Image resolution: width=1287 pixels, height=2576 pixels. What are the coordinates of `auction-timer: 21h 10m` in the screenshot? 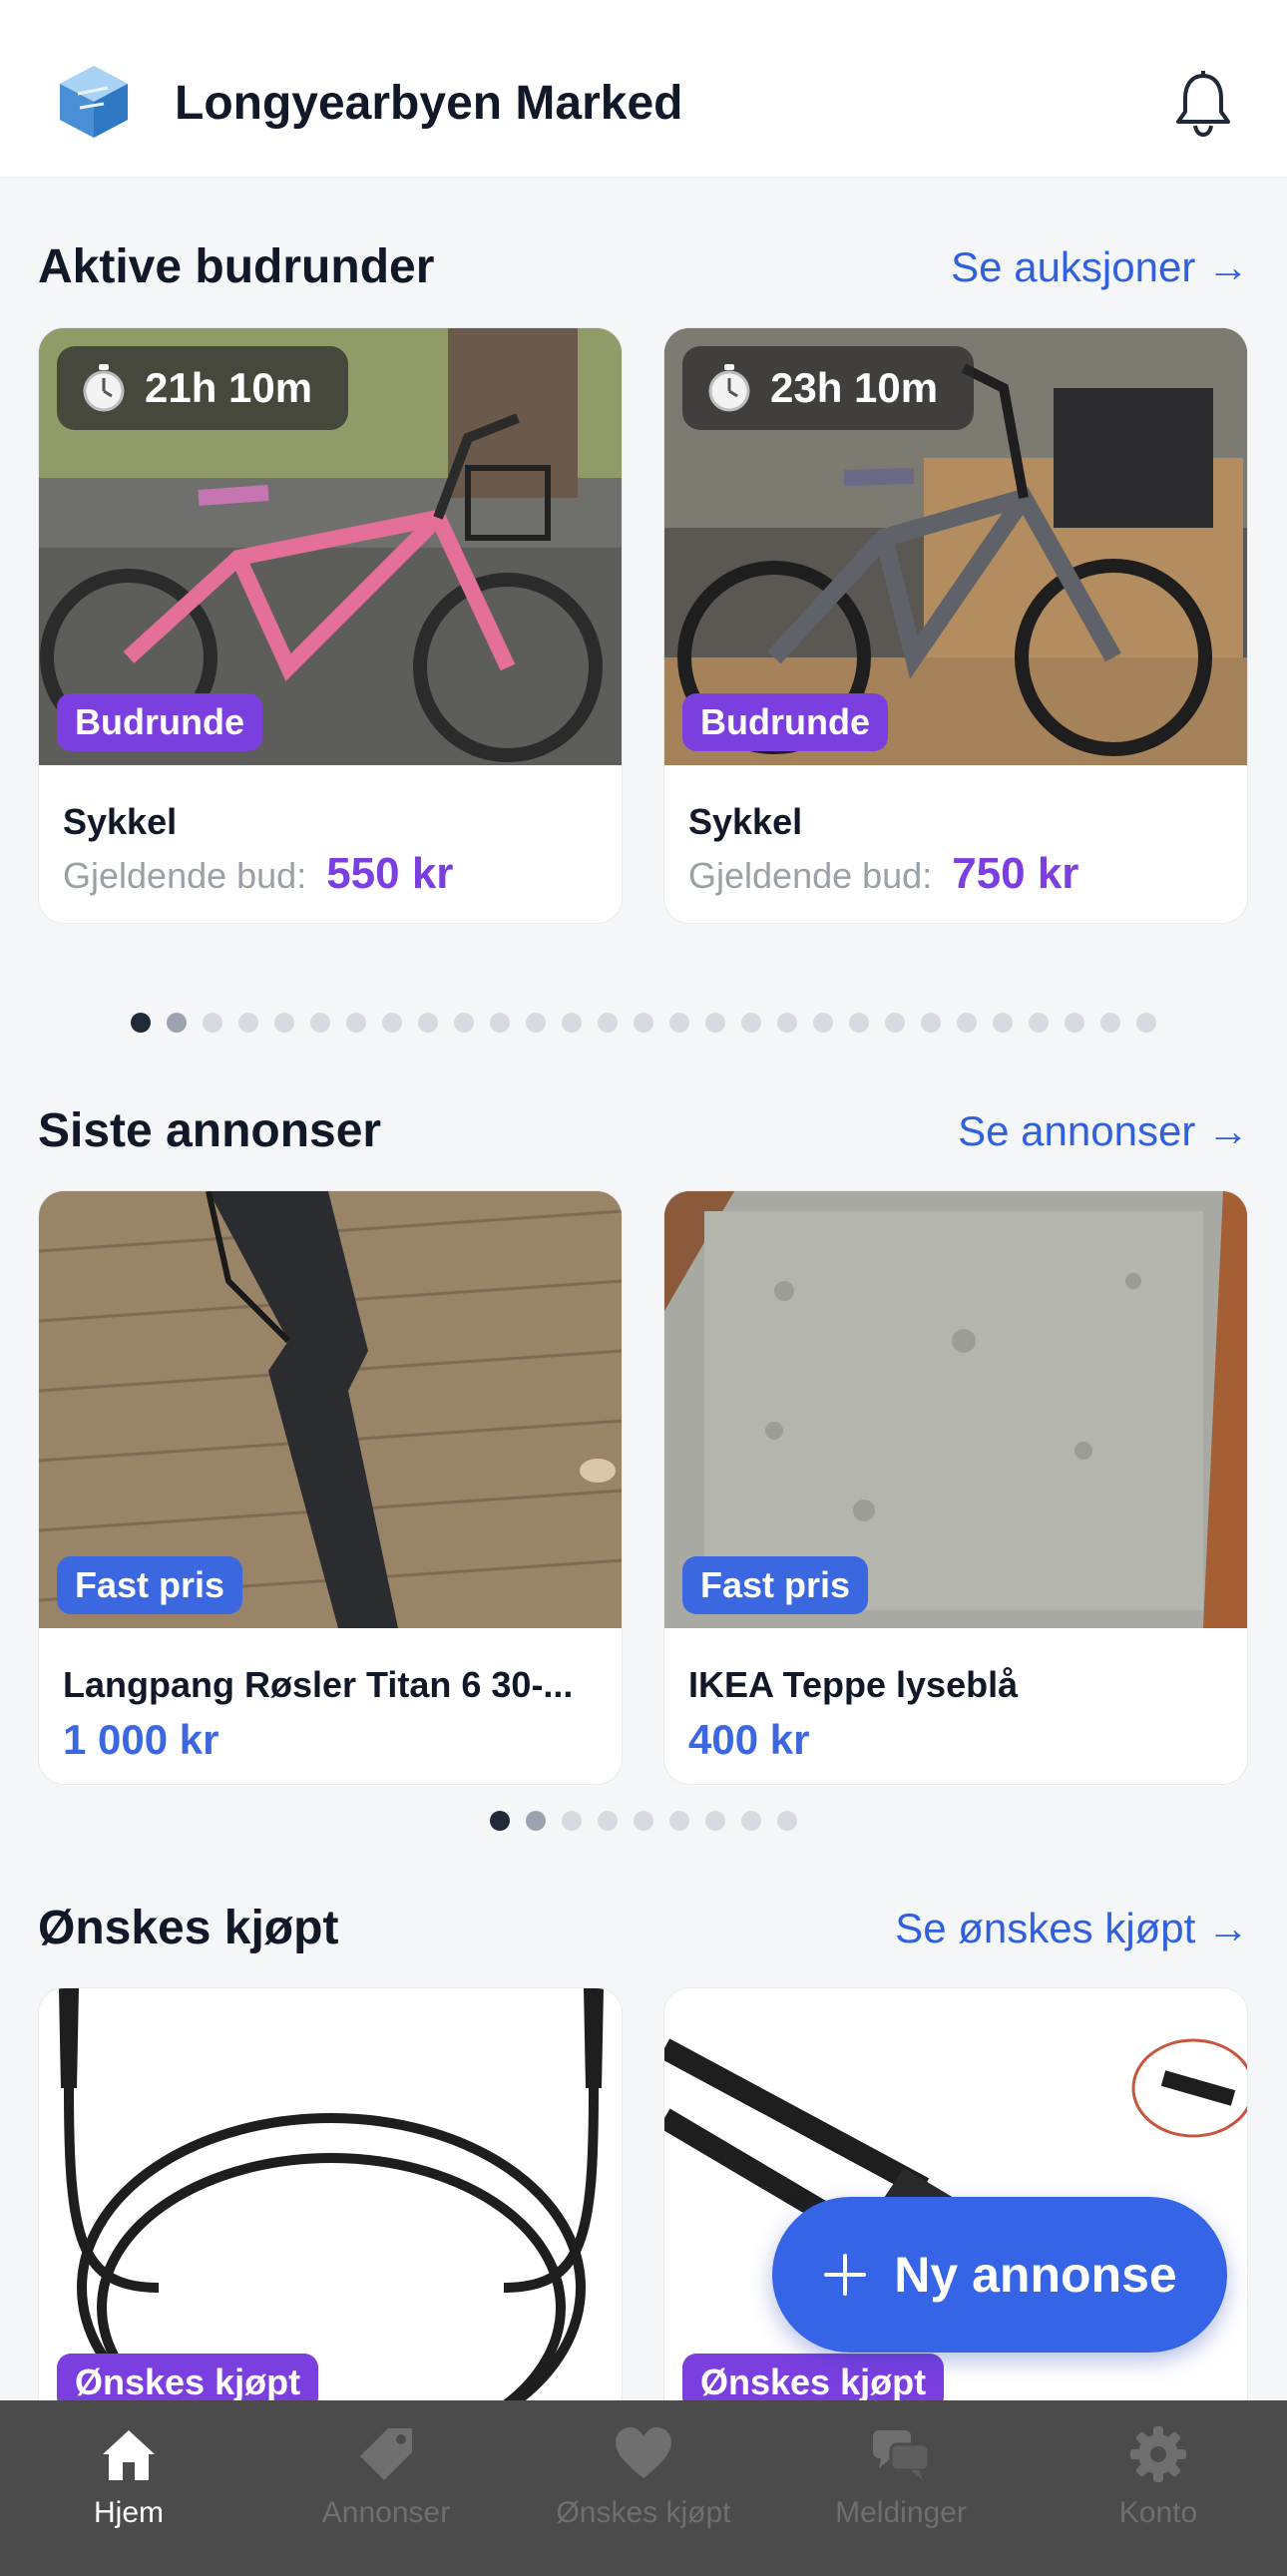 It's located at (202, 388).